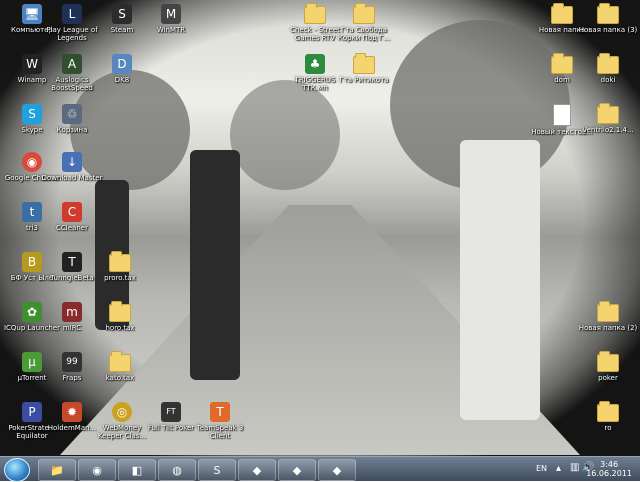  Describe the element at coordinates (562, 80) in the screenshot. I see `icon-label: dom` at that location.